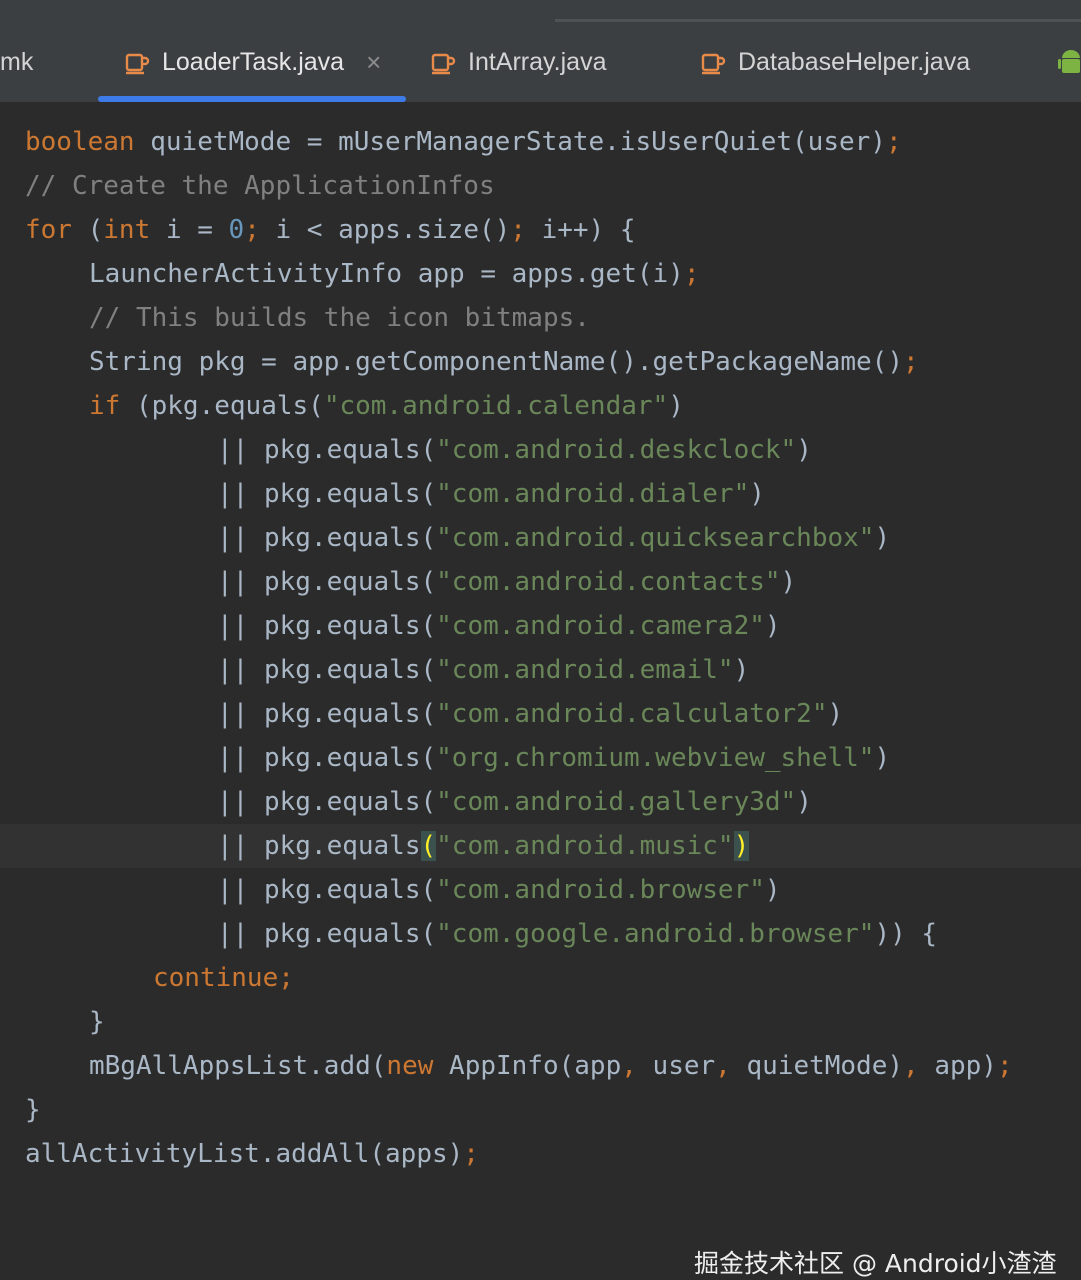 The width and height of the screenshot is (1081, 1280). What do you see at coordinates (540, 978) in the screenshot?
I see `code-line: continue;` at bounding box center [540, 978].